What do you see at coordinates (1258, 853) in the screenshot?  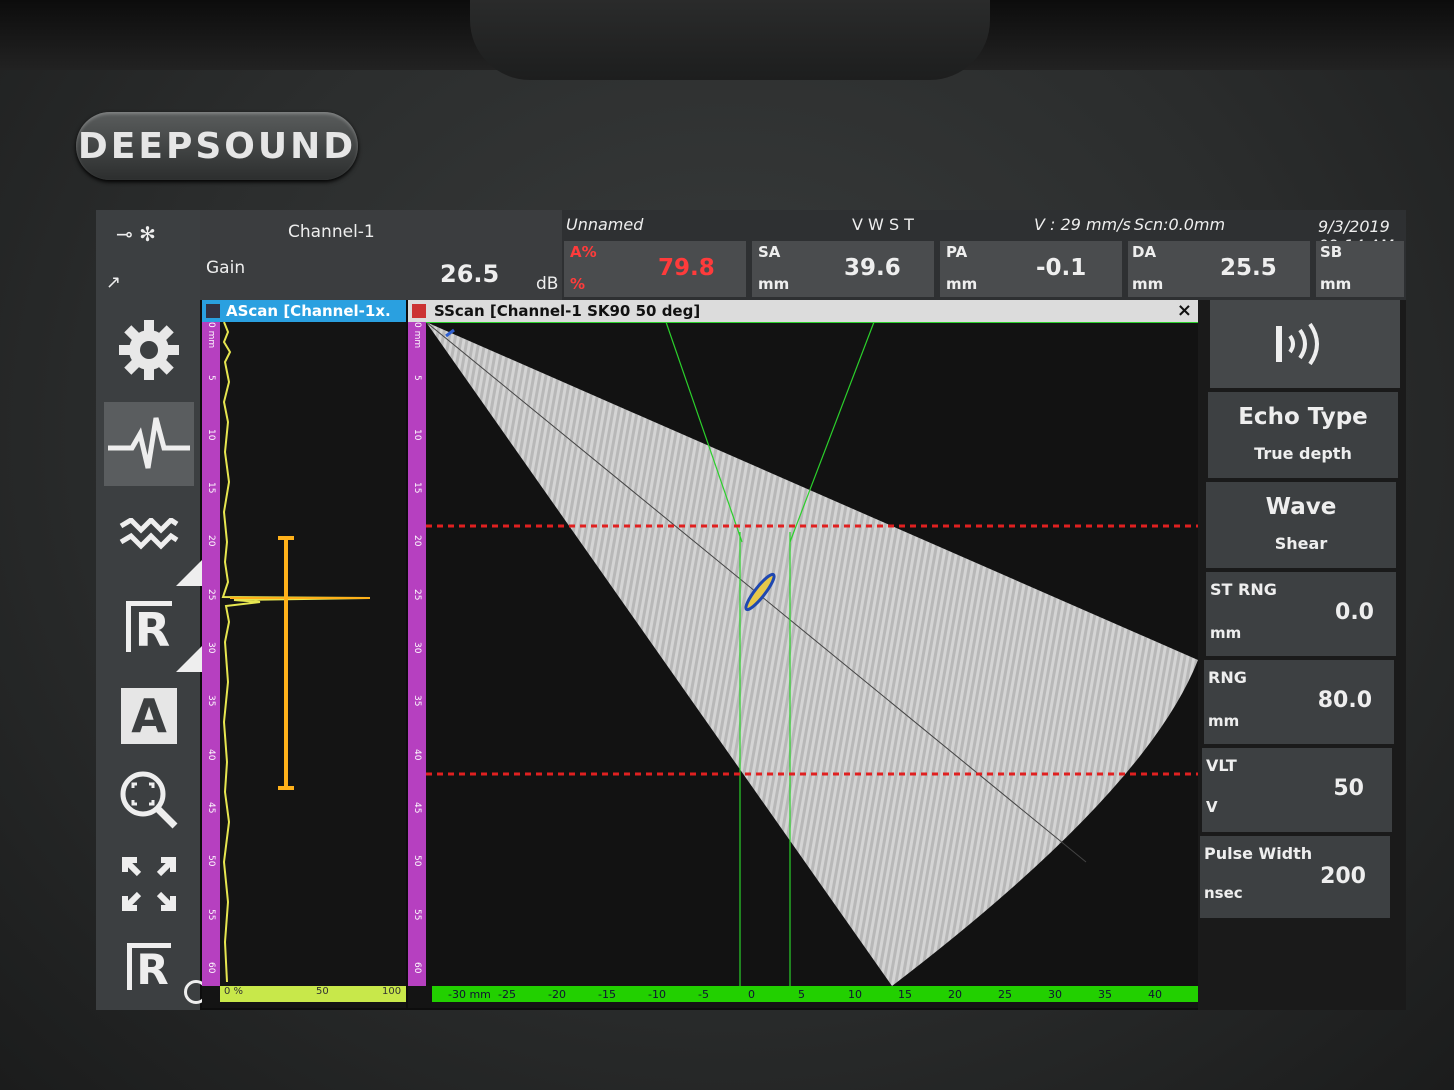 I see `param-label: Pulse Width` at bounding box center [1258, 853].